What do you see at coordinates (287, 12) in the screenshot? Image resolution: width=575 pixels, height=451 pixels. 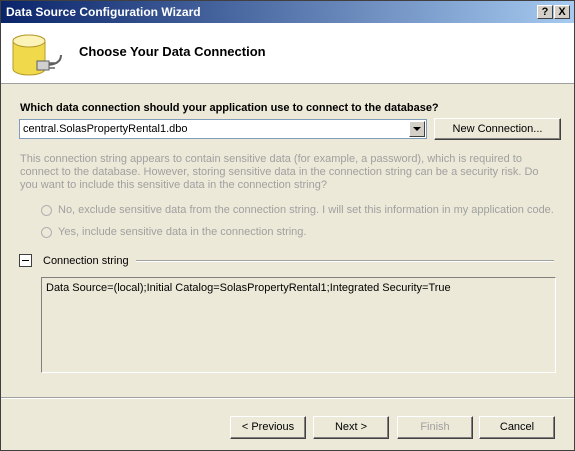 I see `title-bar: Data Source Configuration Wizard ? X` at bounding box center [287, 12].